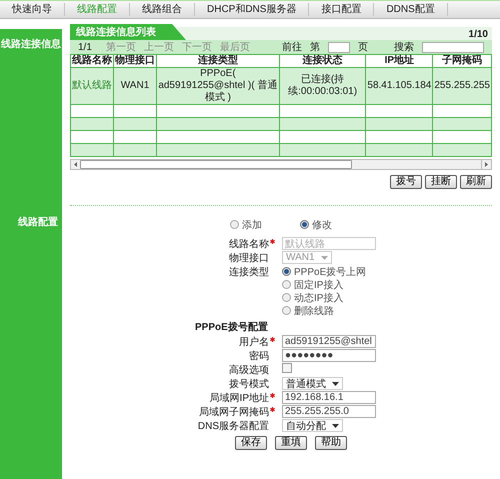 This screenshot has height=479, width=500. I want to click on radio-label: 修改, so click(322, 225).